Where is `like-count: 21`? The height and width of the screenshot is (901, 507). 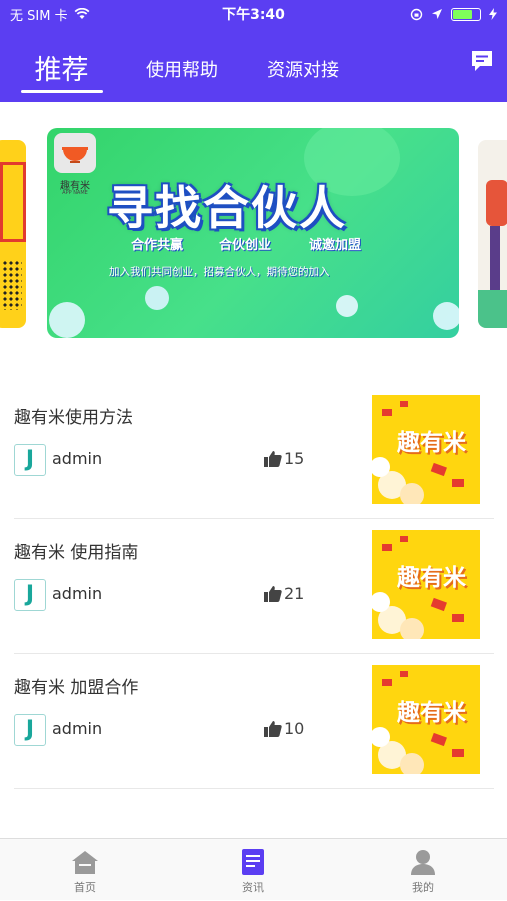 like-count: 21 is located at coordinates (284, 593).